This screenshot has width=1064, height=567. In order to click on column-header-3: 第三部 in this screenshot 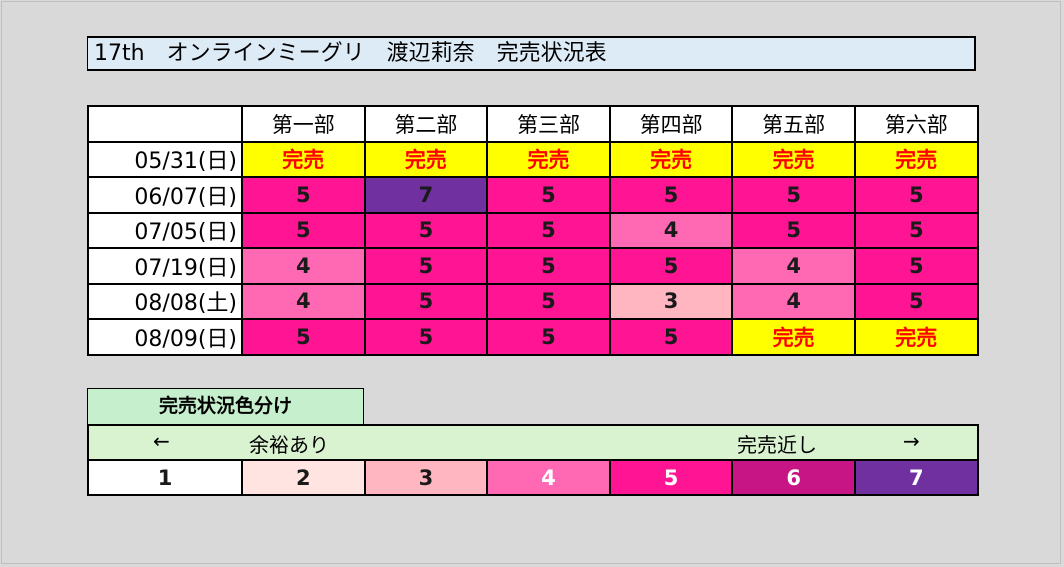, I will do `click(548, 124)`.